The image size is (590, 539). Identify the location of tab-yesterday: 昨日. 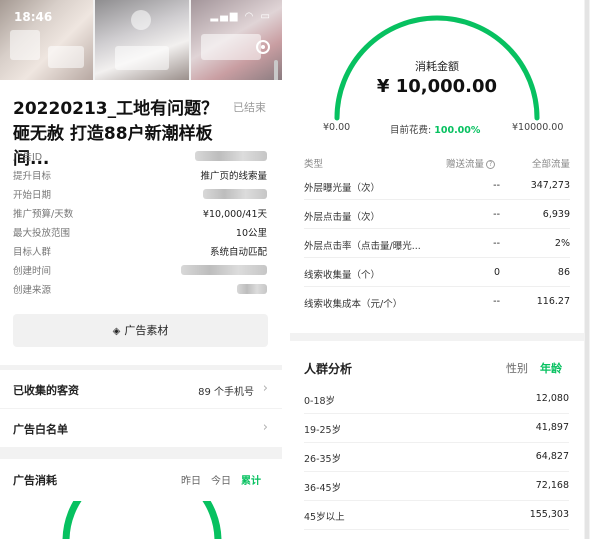
(191, 479).